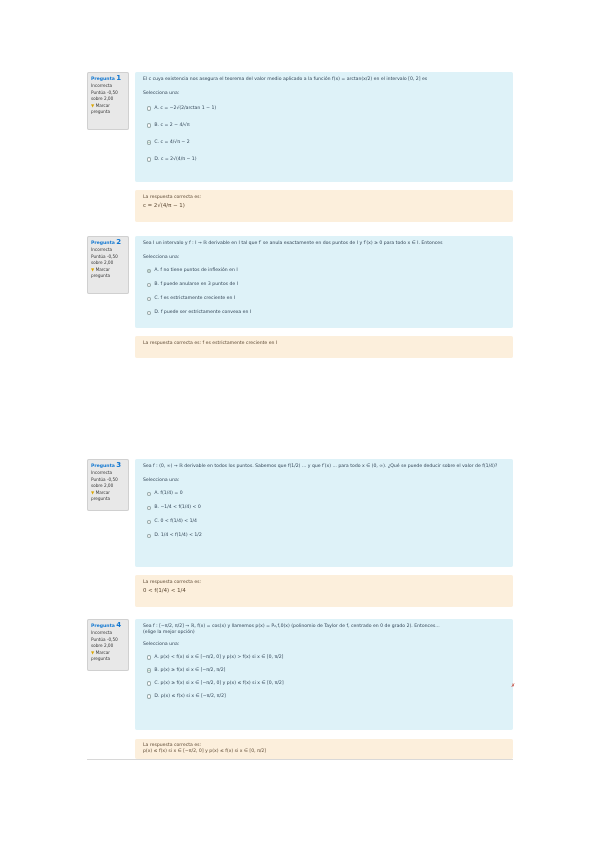 Image resolution: width=599 pixels, height=848 pixels. What do you see at coordinates (196, 270) in the screenshot?
I see `option-label: A. f no tiene puntos de inflexión en I` at bounding box center [196, 270].